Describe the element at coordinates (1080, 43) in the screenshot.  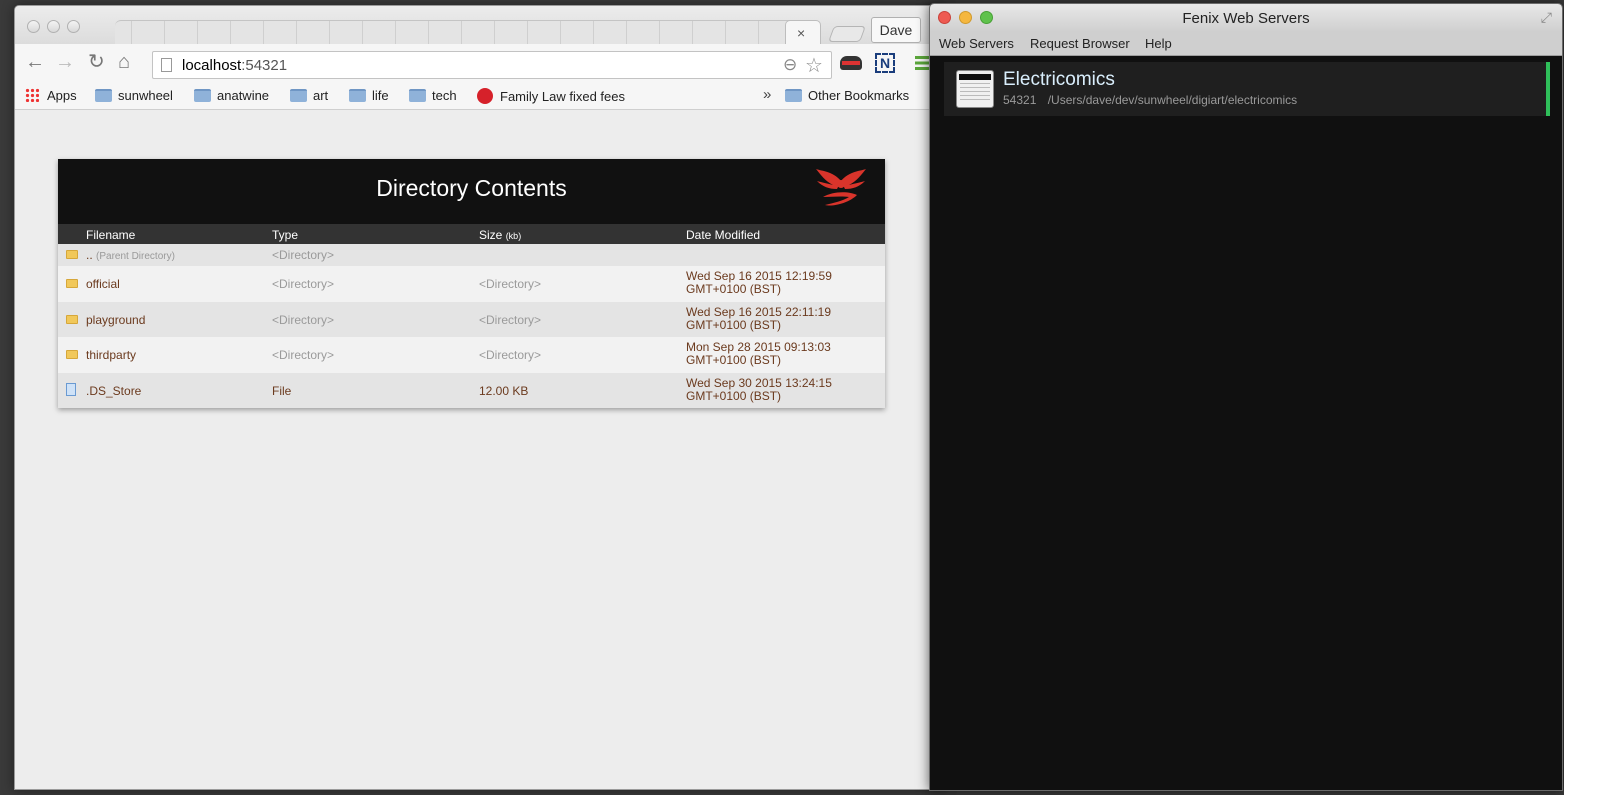
I see `menu-request-browser: Request Browser` at that location.